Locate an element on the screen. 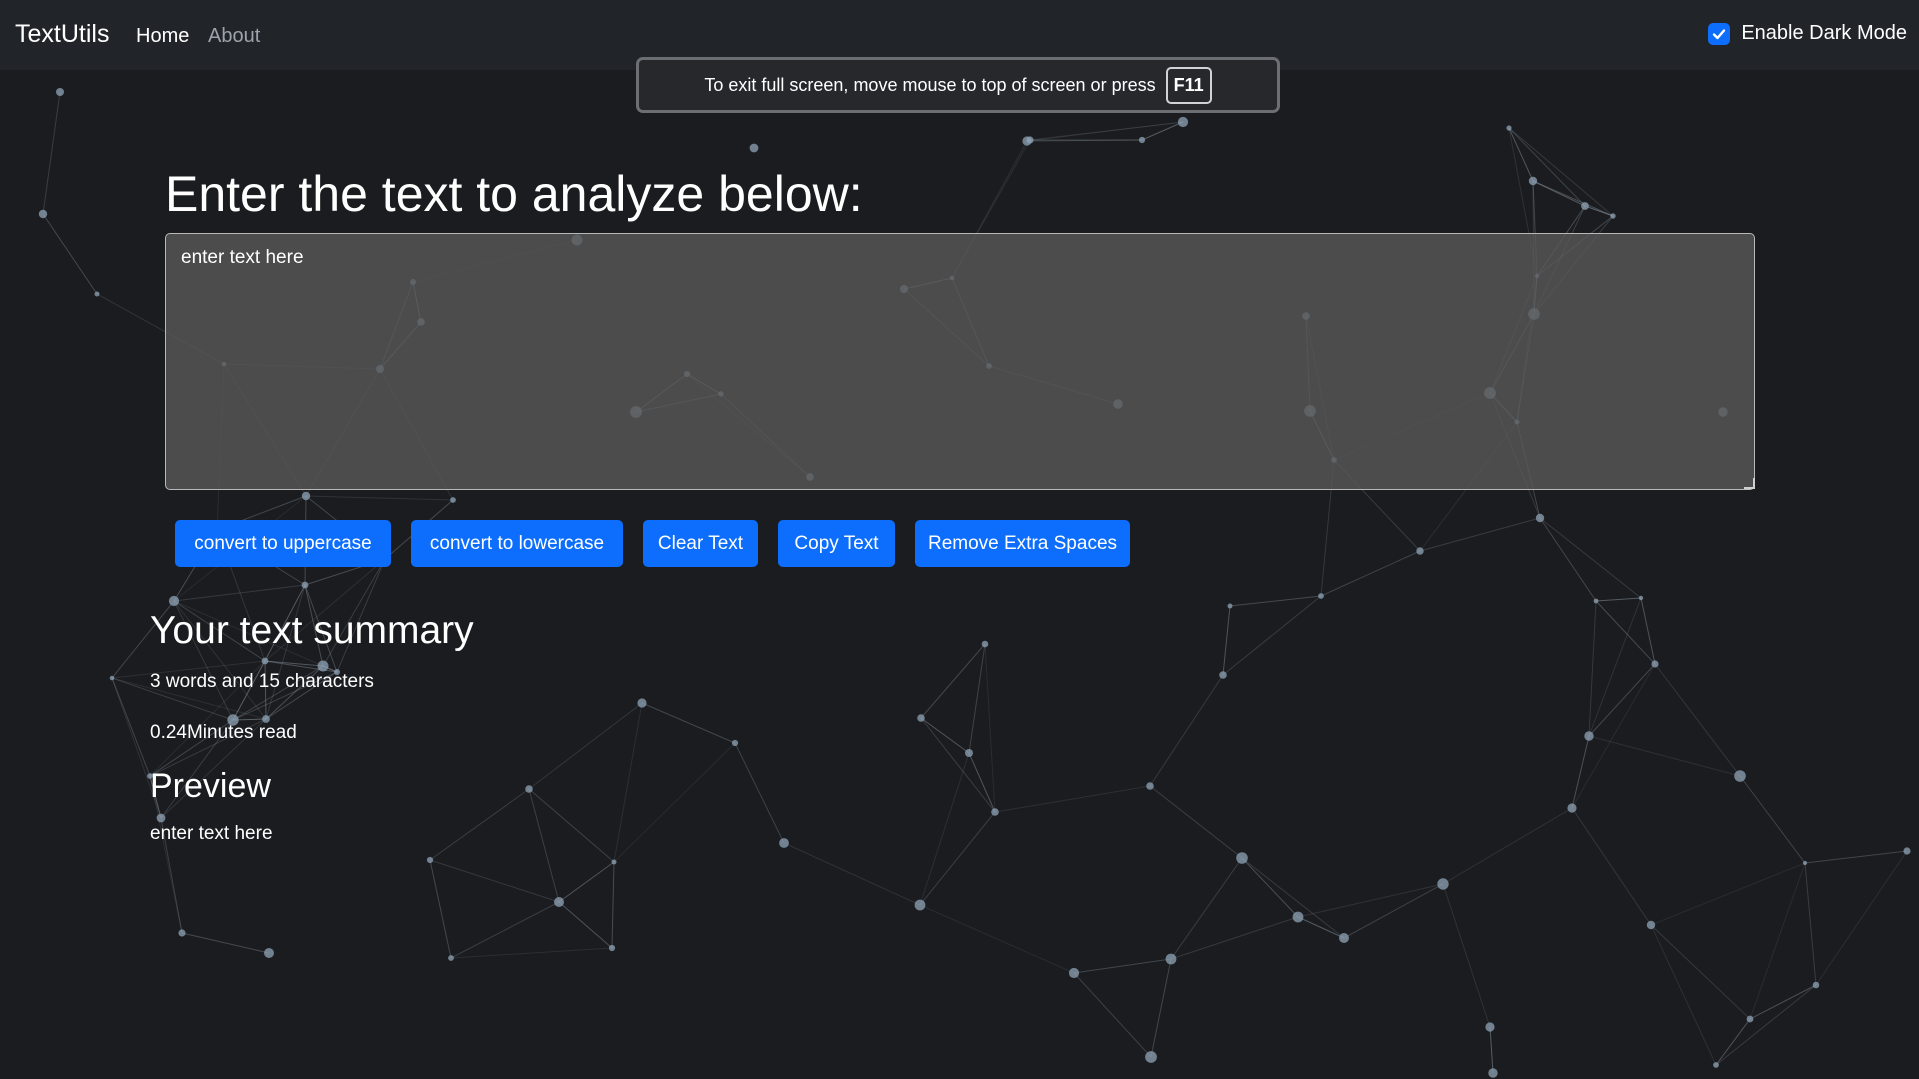  remove-extra-spaces-button: Remove Extra Spaces is located at coordinates (1022, 543).